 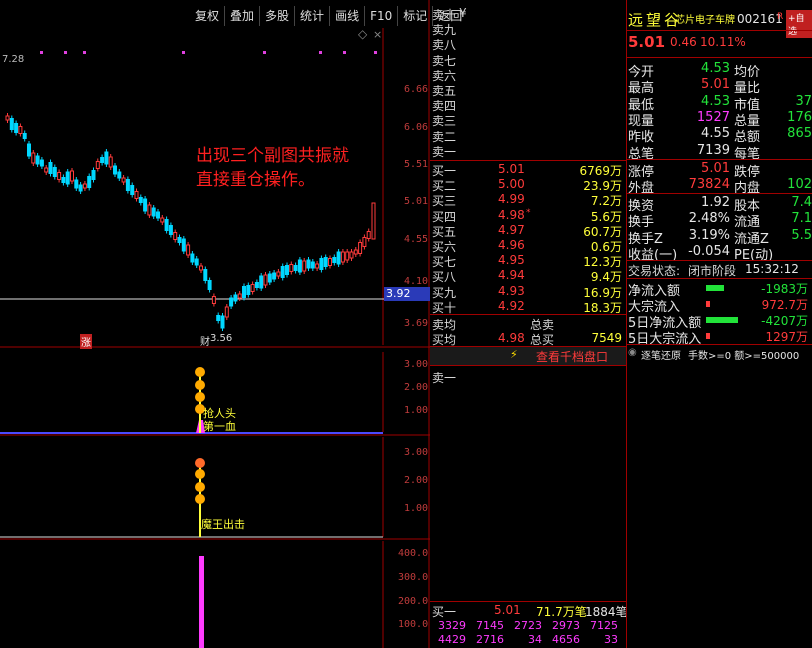 I want to click on flow-value: -1983万, so click(x=784, y=289).